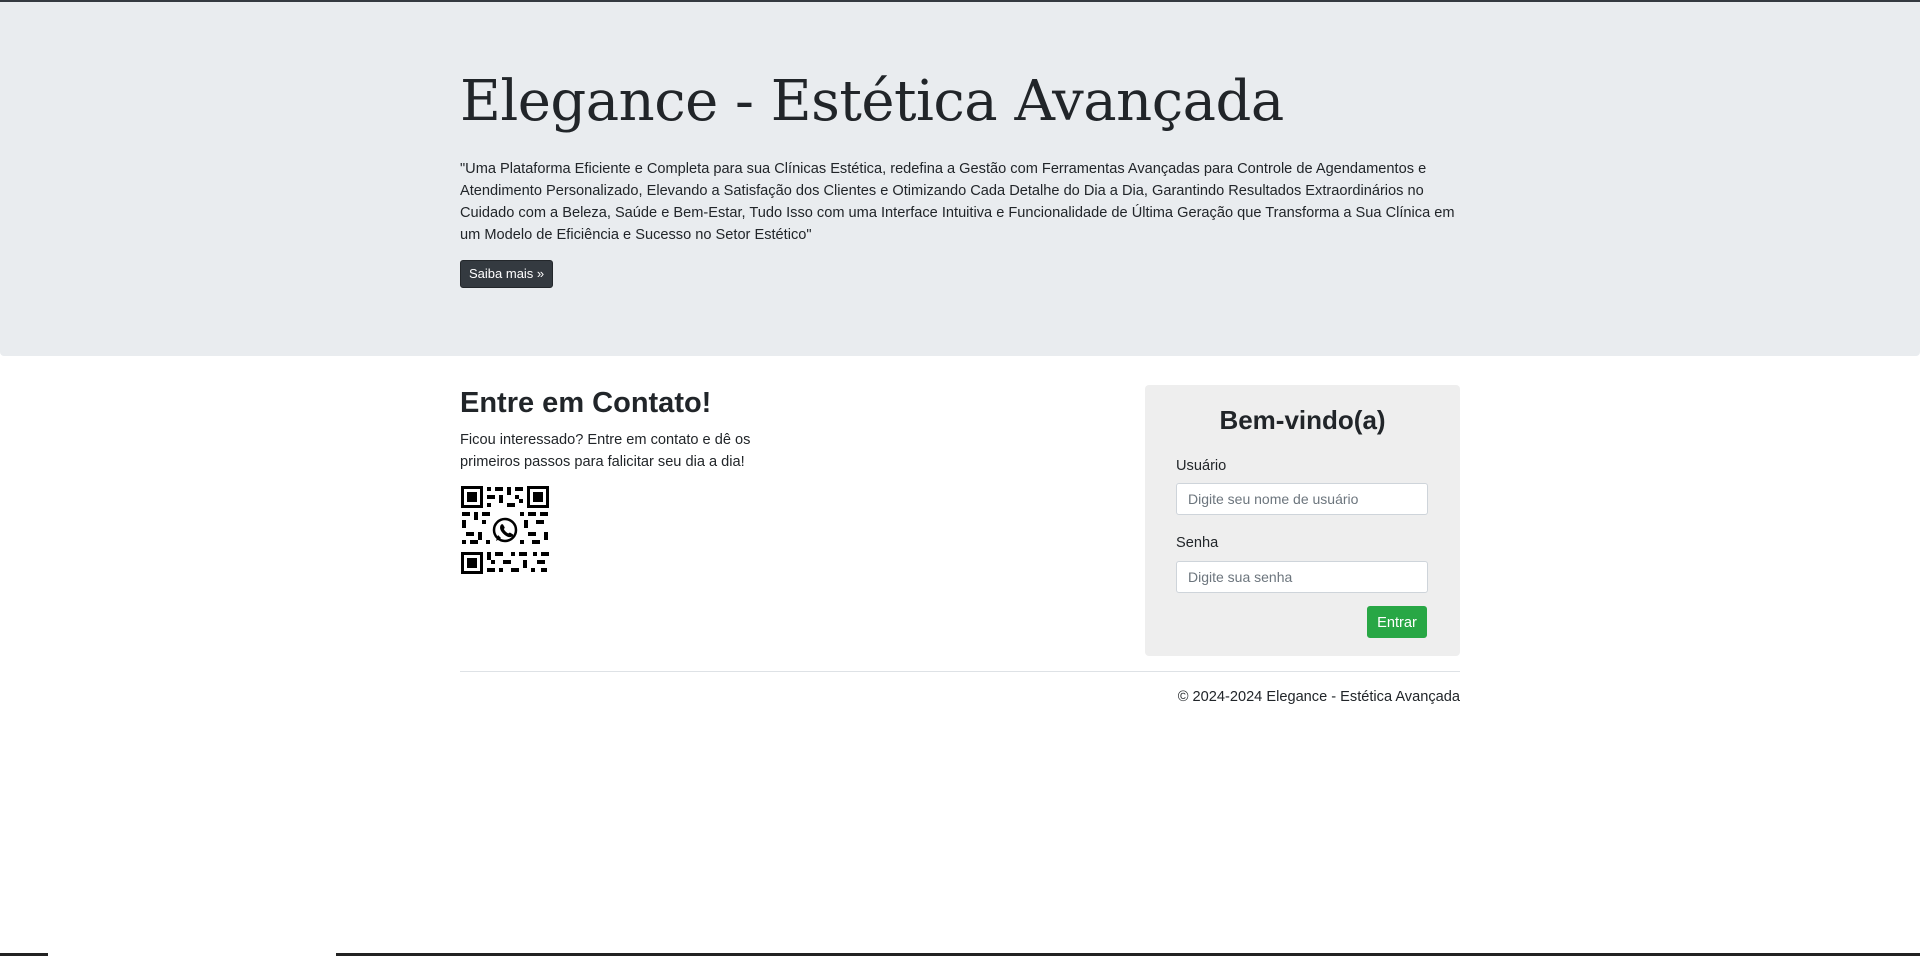  Describe the element at coordinates (1302, 520) in the screenshot. I see `login-panel: Bem-vindo(a) Usuário Senha Entrar` at that location.